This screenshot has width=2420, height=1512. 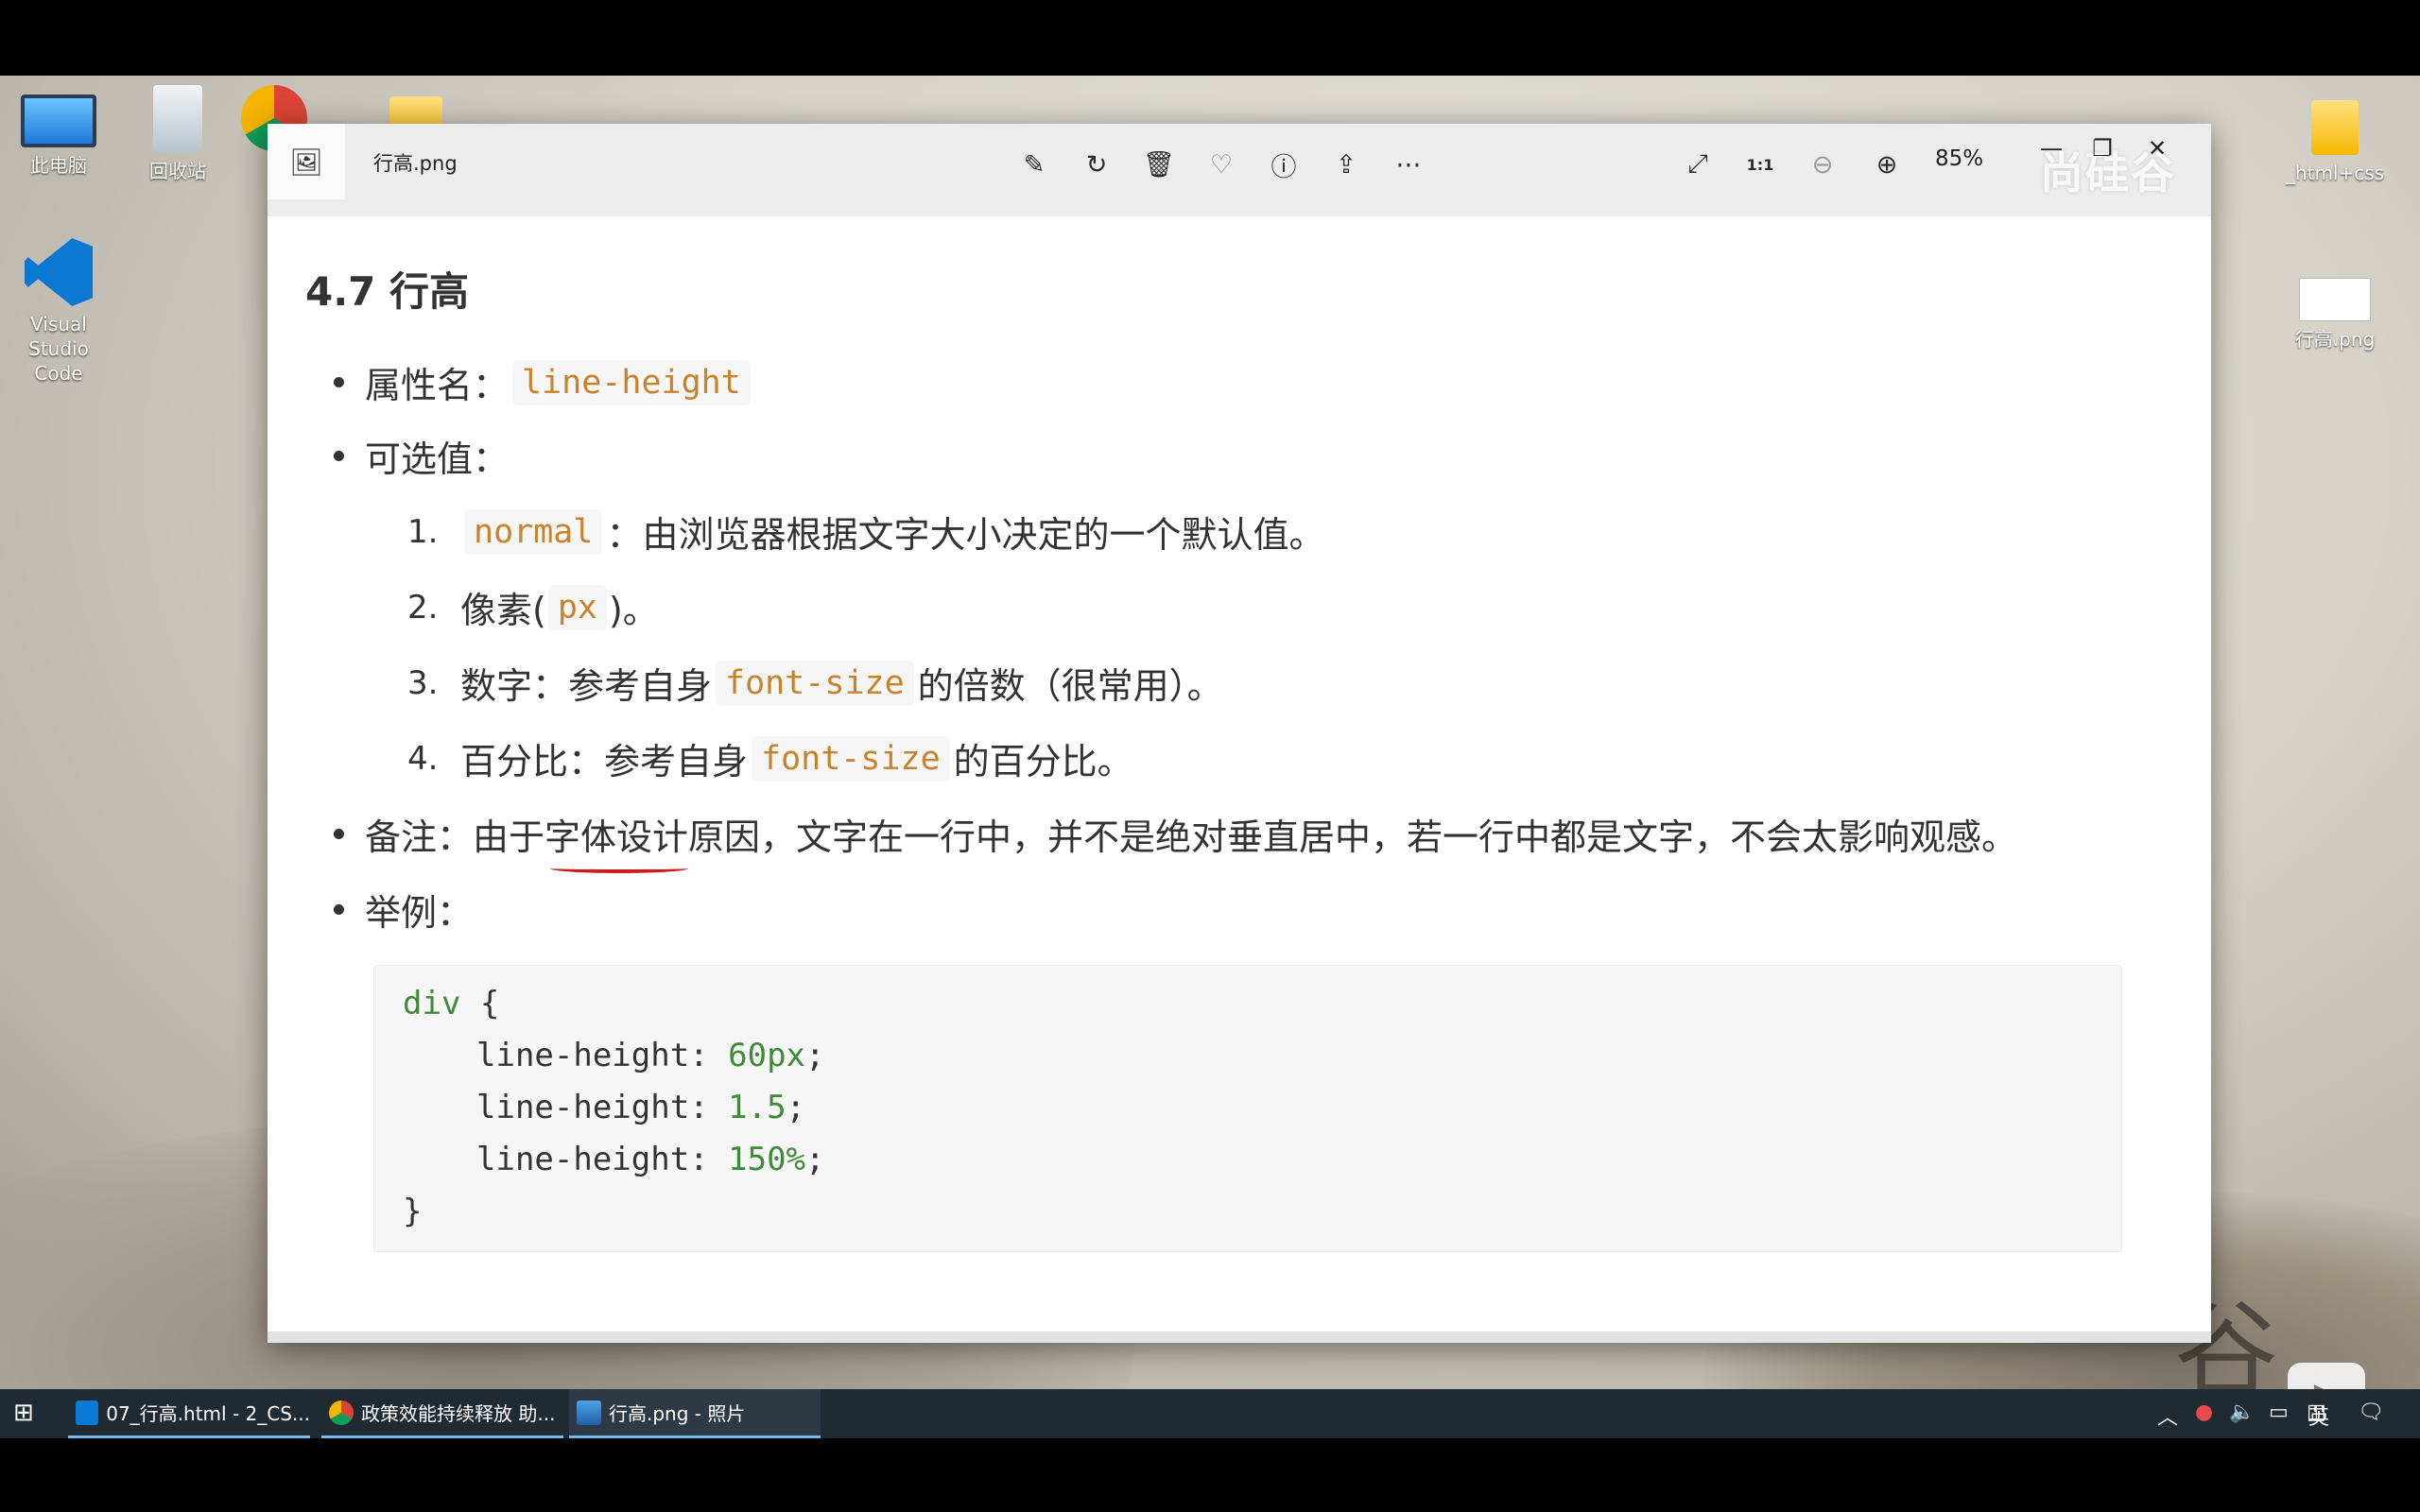 I want to click on note-text: 备注：由于, so click(x=455, y=837).